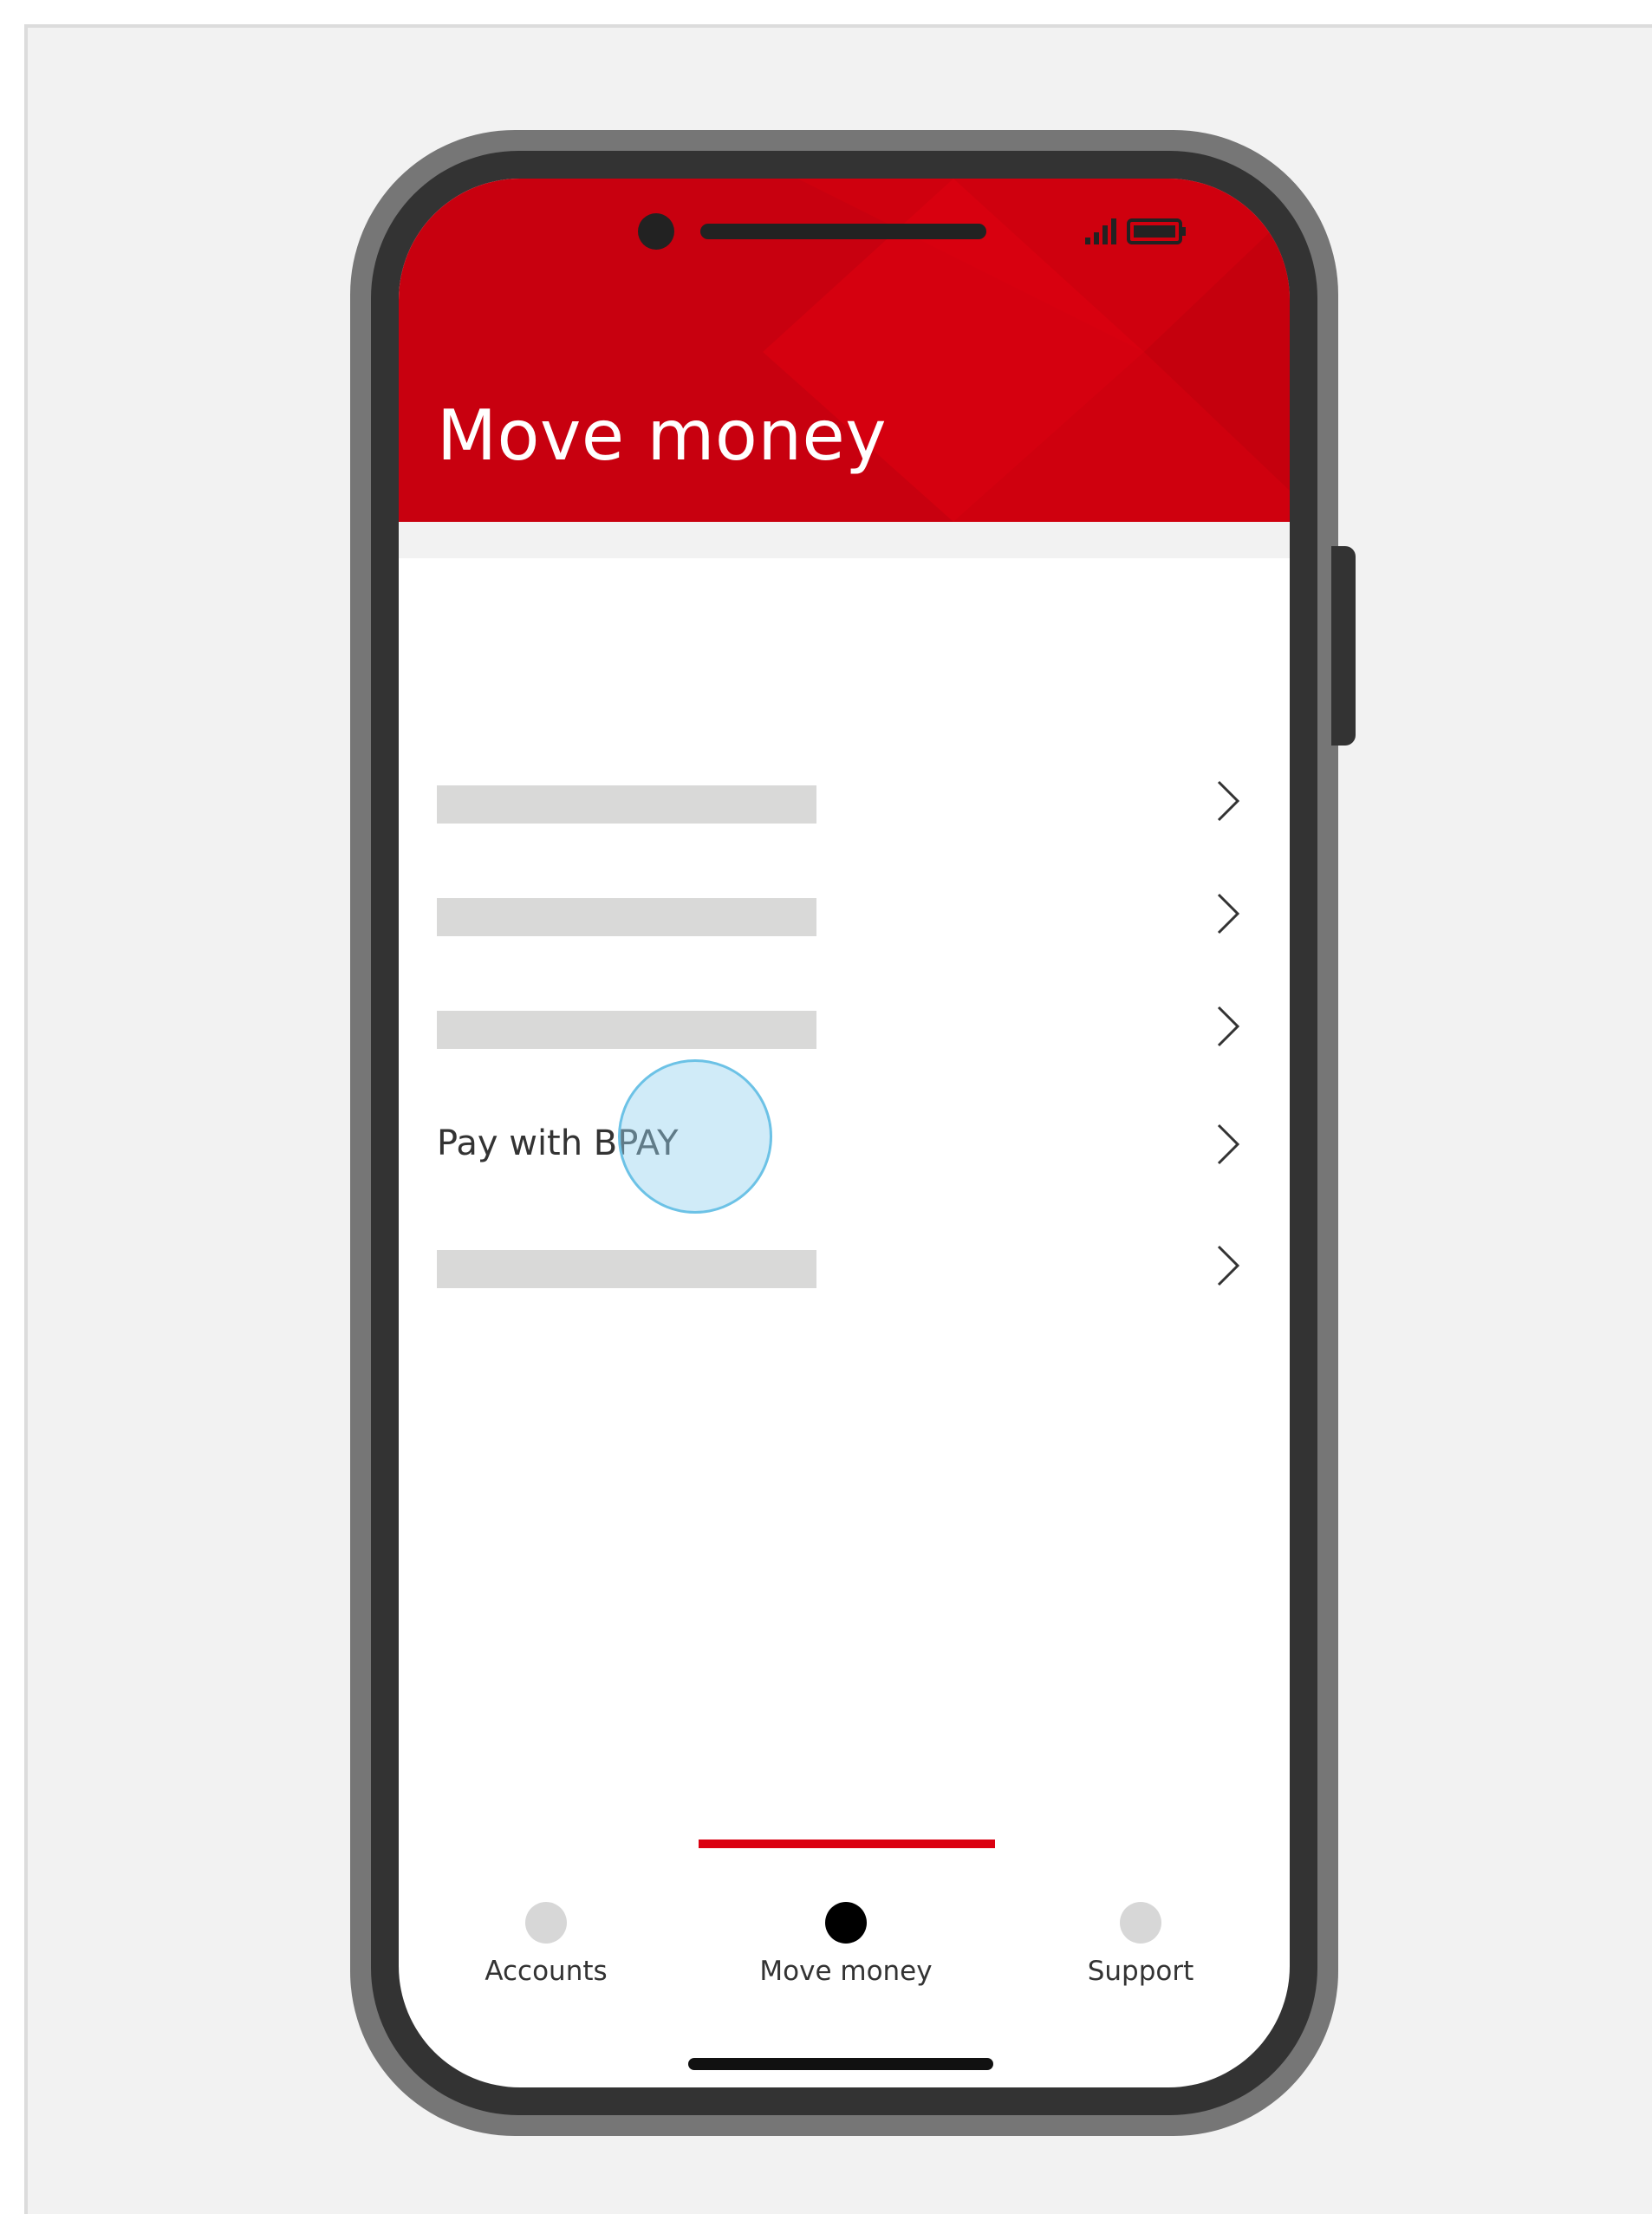  Describe the element at coordinates (695, 1136) in the screenshot. I see `touch-indicator` at that location.